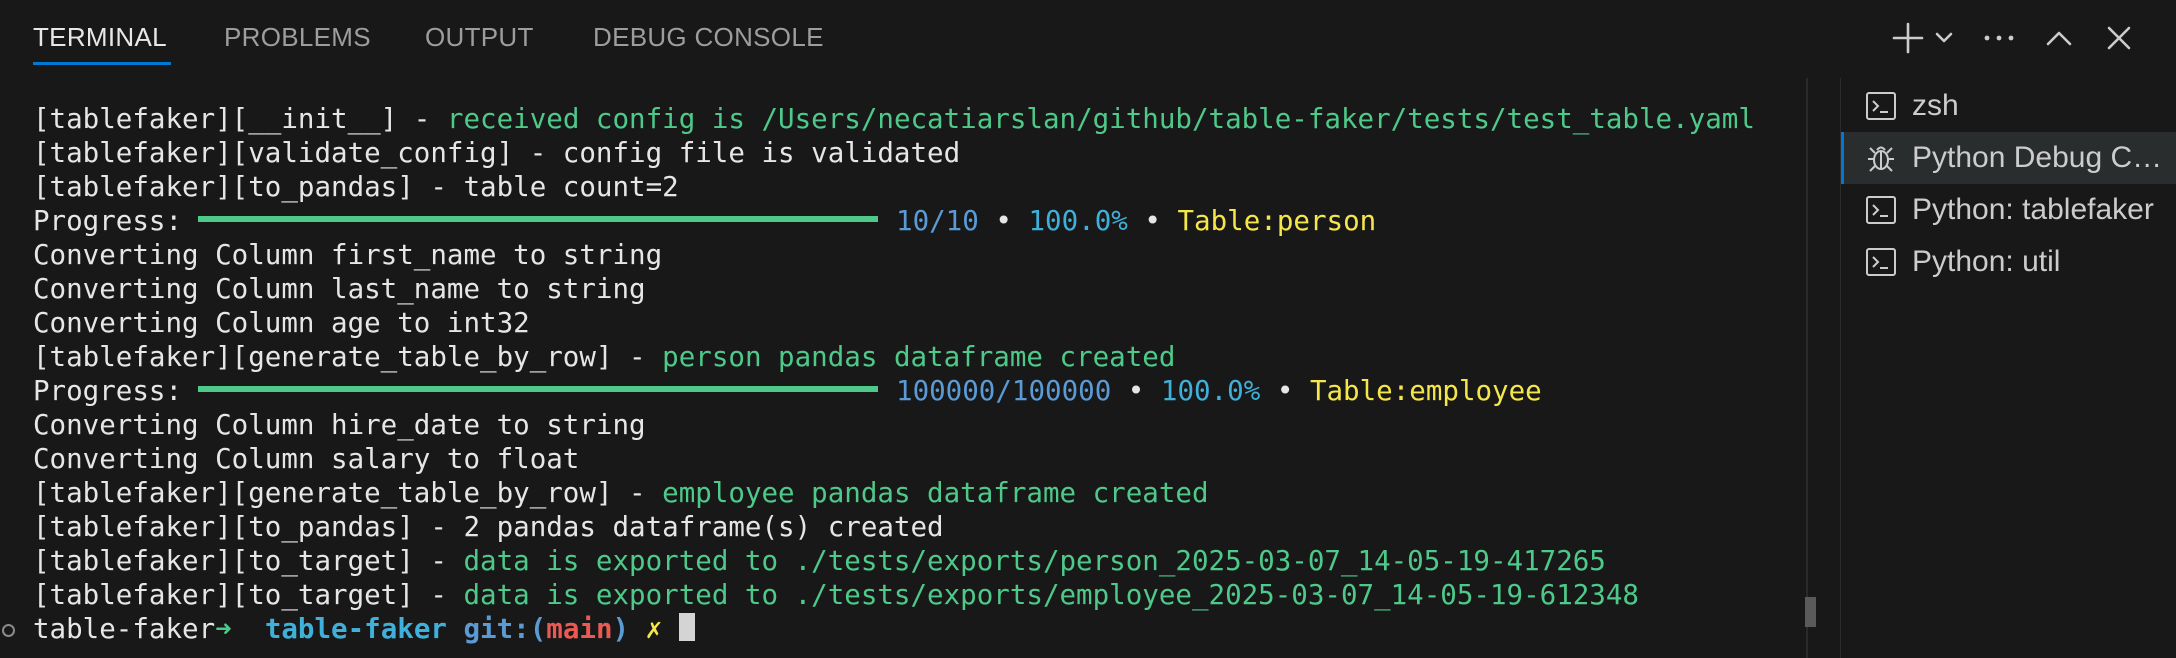  What do you see at coordinates (356, 187) in the screenshot?
I see `terminal-line: [tablefaker][to_pandas] - table count=2` at bounding box center [356, 187].